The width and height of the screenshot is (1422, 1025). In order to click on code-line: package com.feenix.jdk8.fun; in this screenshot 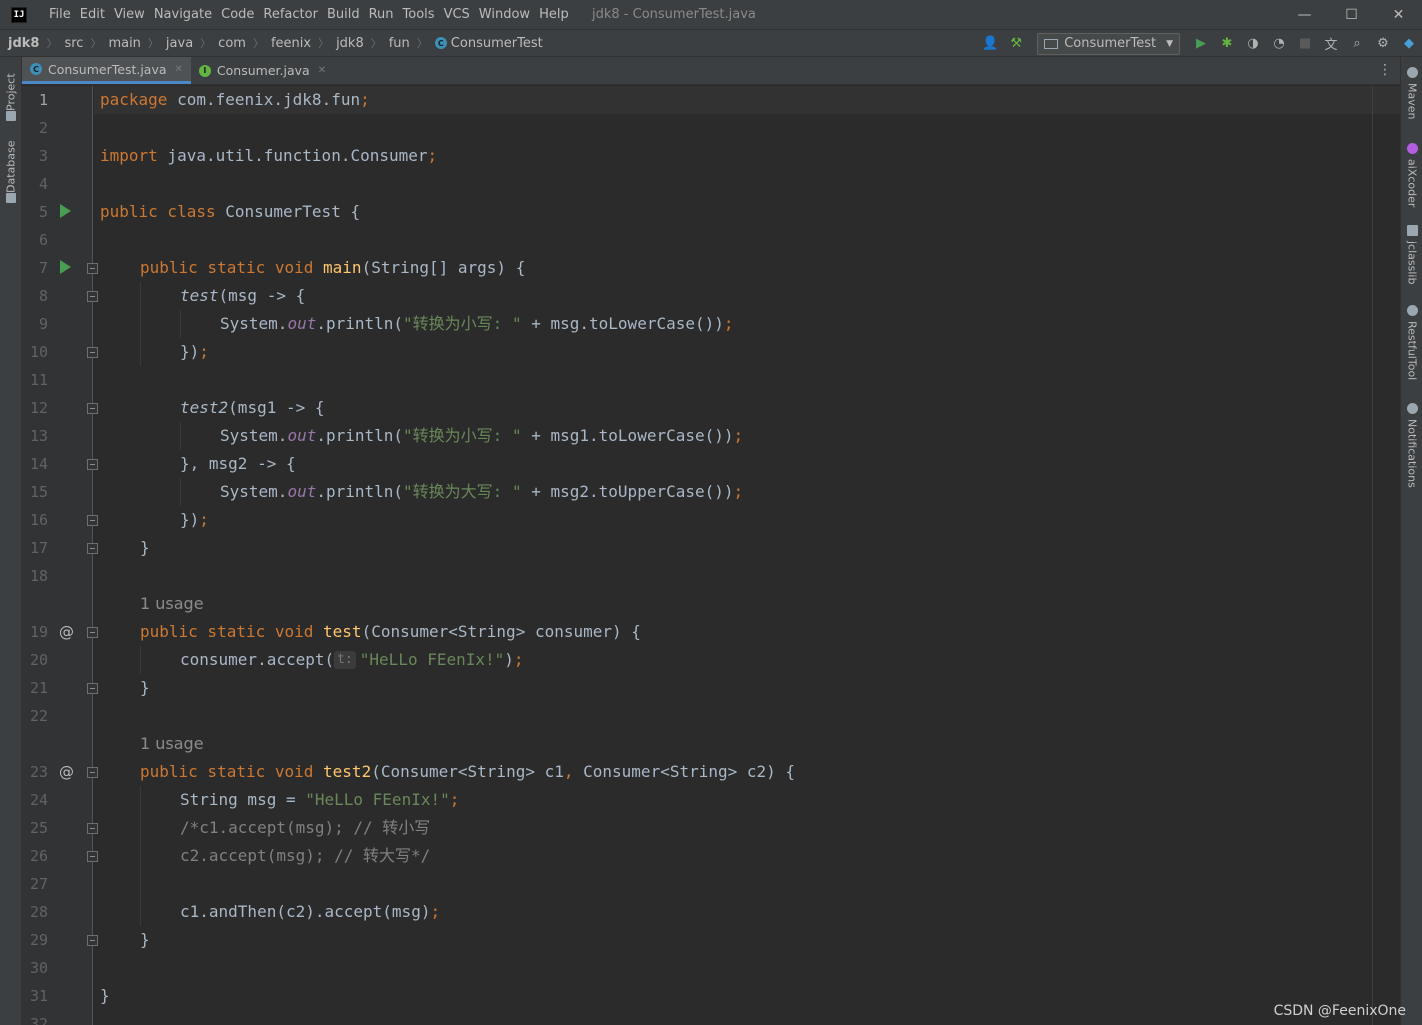, I will do `click(747, 100)`.